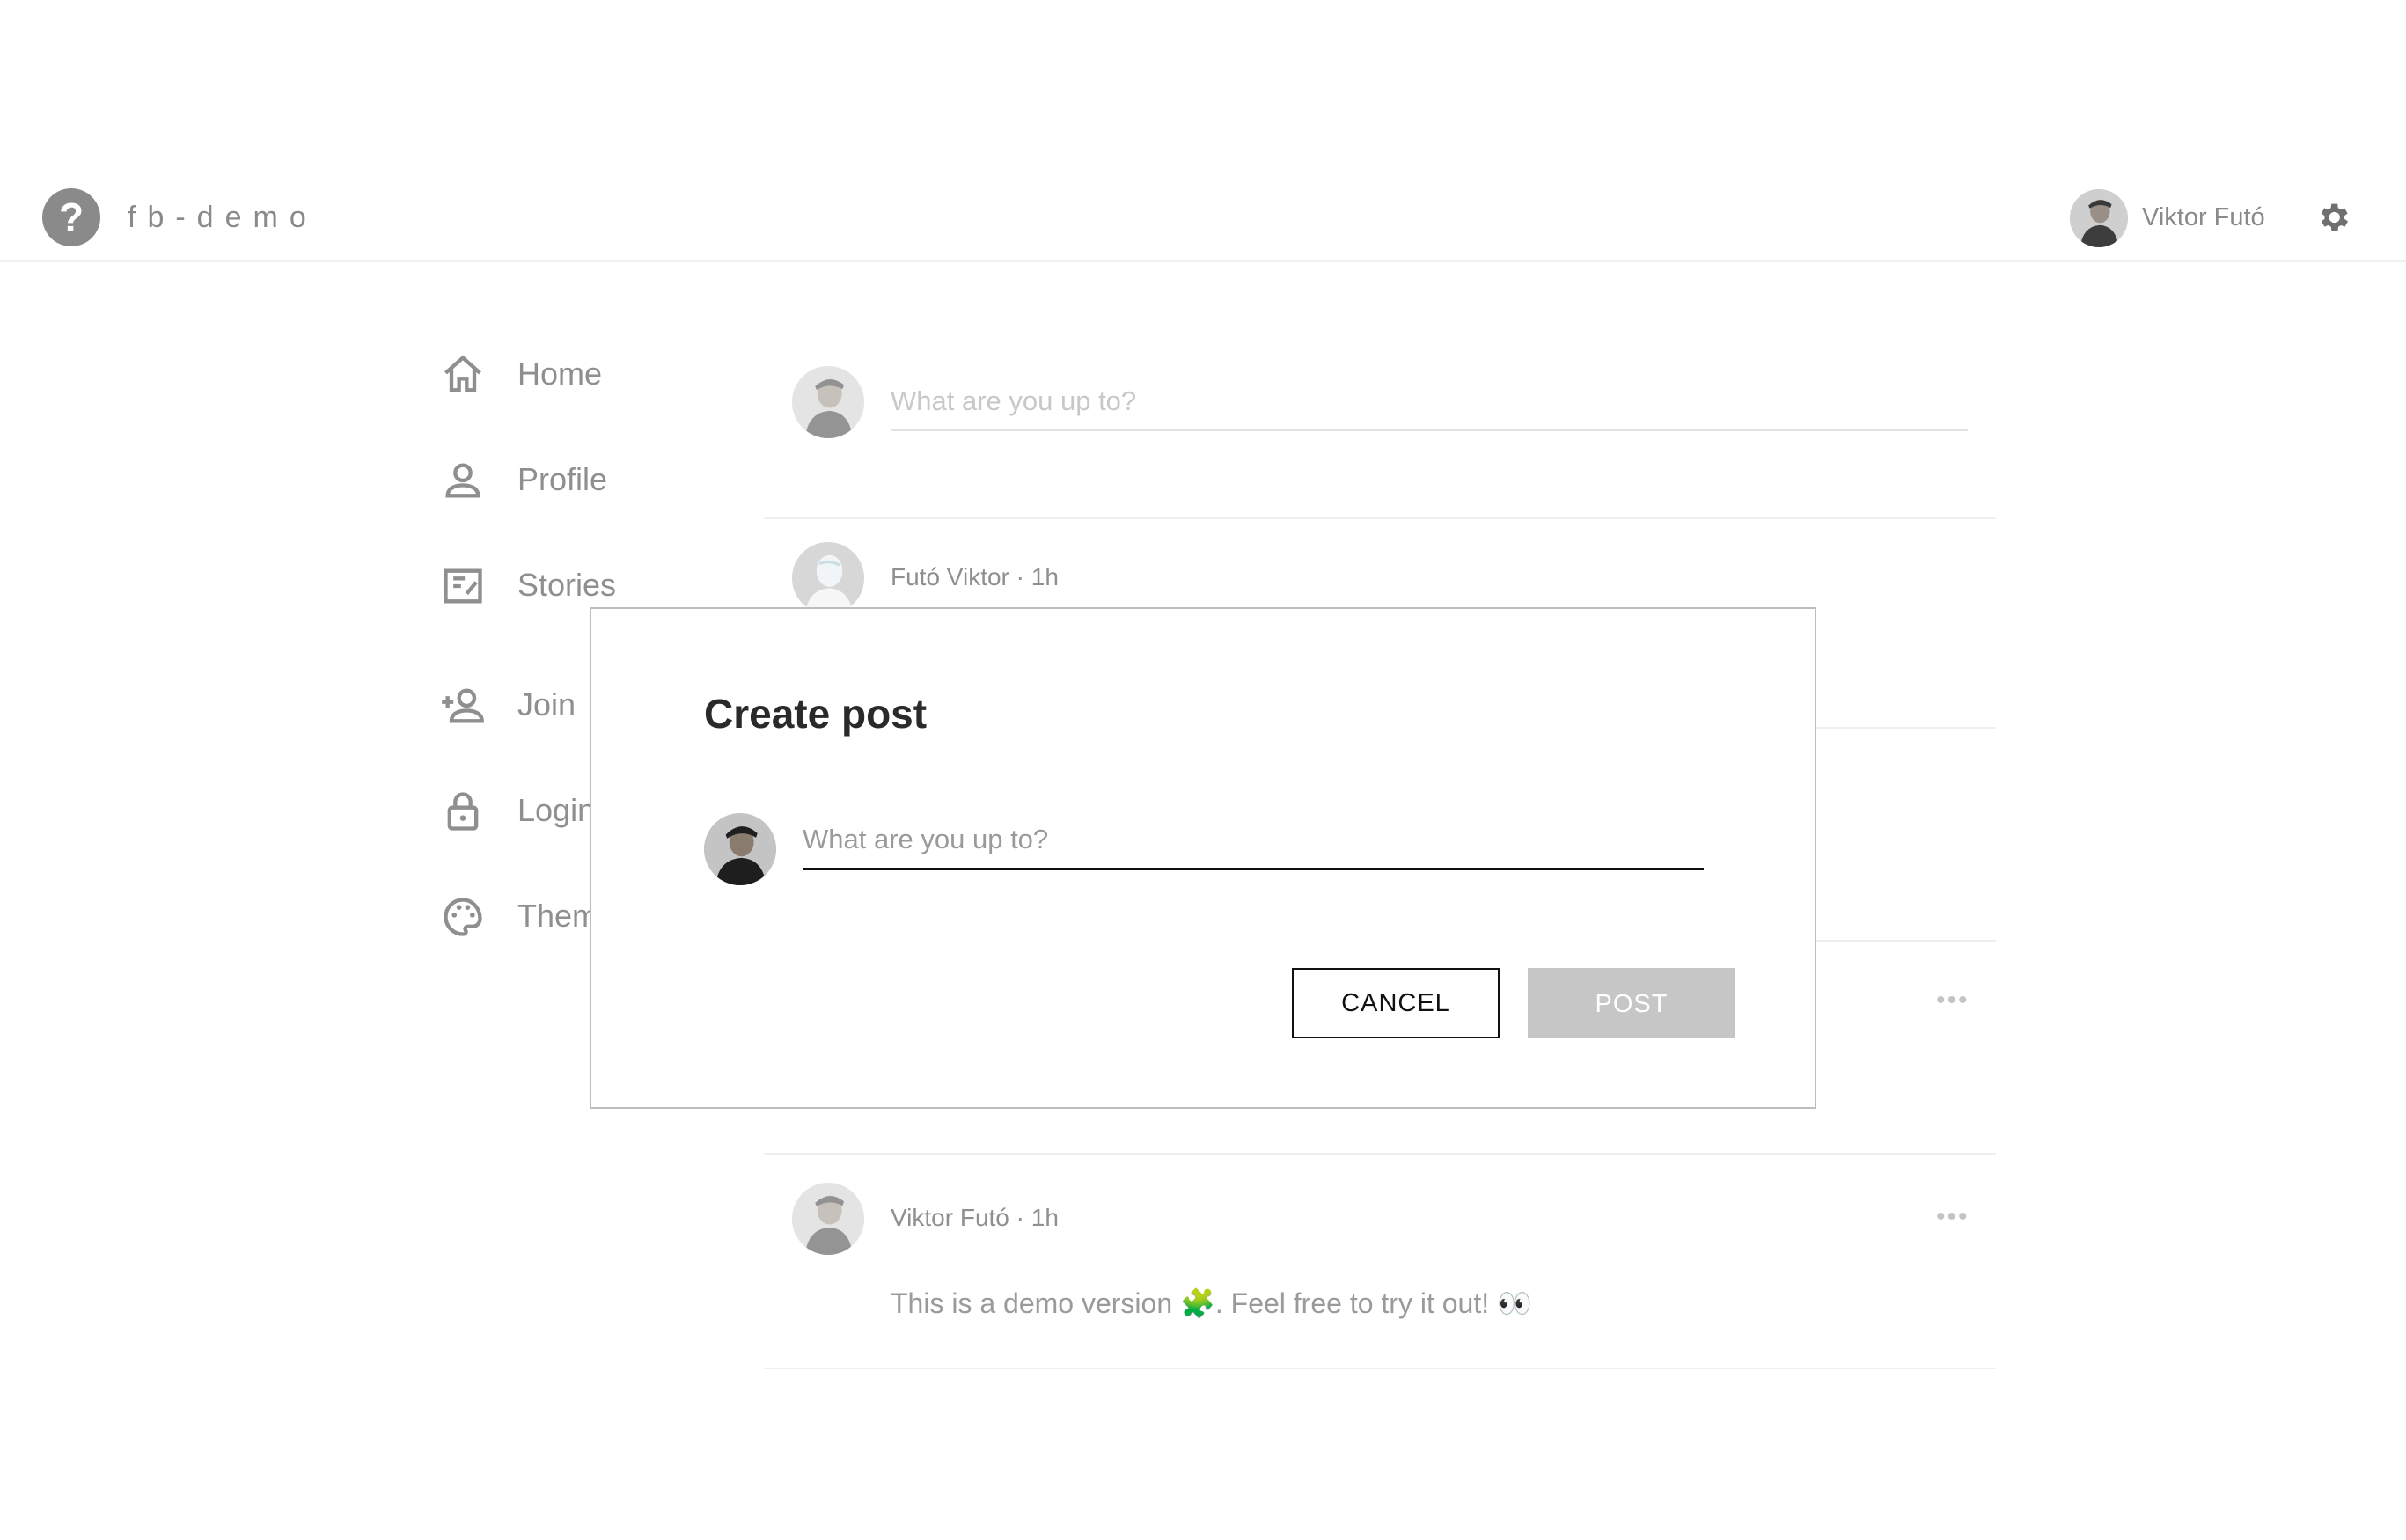 Image resolution: width=2406 pixels, height=1540 pixels. I want to click on sidebar-item-label: Profile, so click(563, 479).